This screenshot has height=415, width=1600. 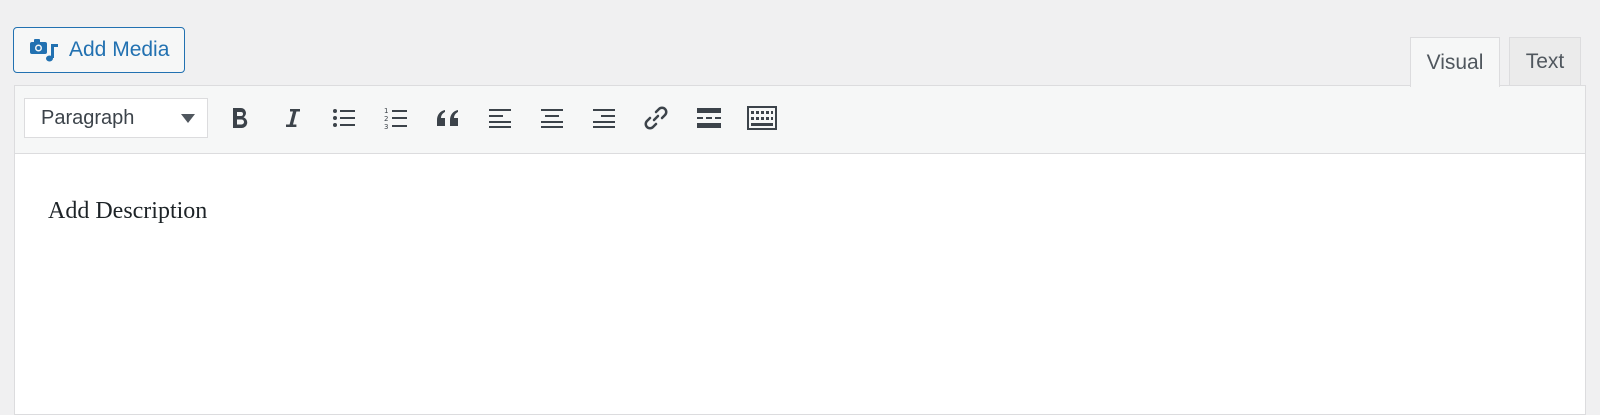 I want to click on format-select-value: Paragraph, so click(x=88, y=117).